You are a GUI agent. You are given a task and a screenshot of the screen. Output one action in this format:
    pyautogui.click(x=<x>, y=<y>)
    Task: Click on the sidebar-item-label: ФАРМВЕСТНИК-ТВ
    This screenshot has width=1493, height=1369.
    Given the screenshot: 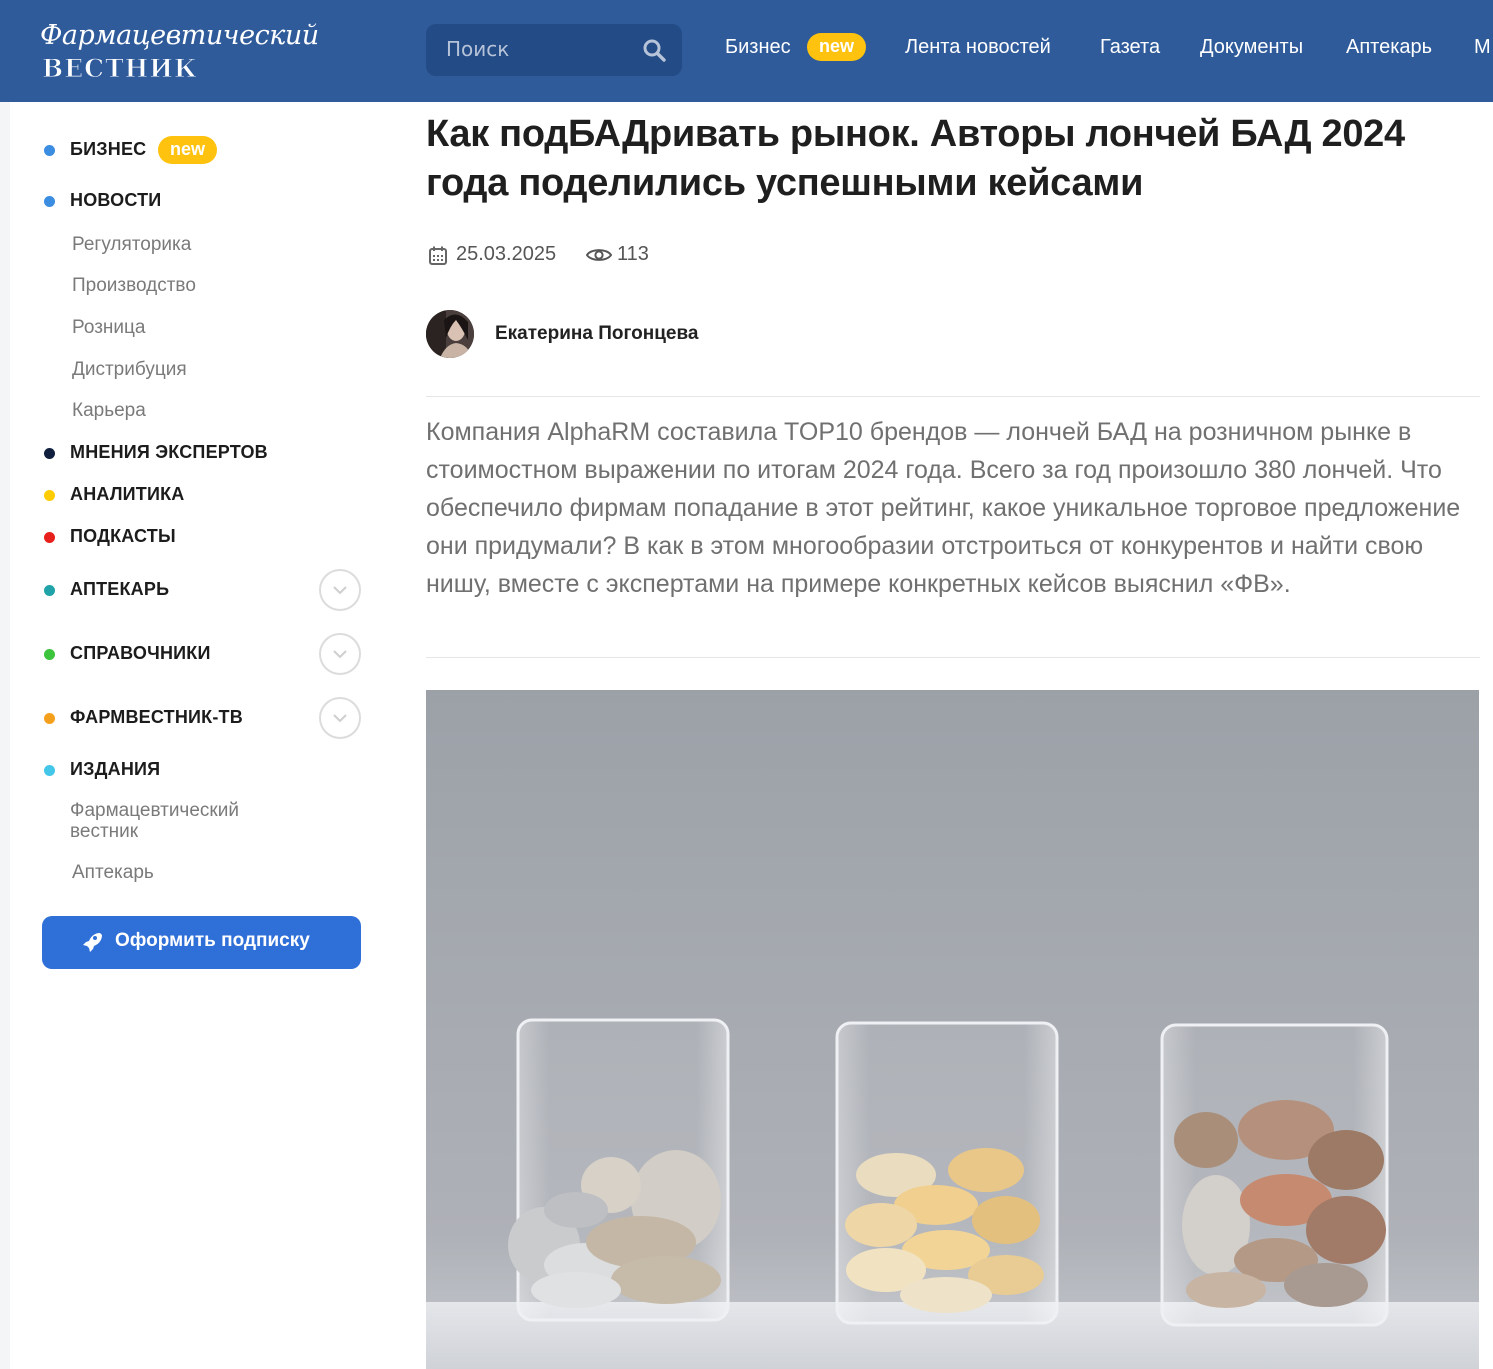 What is the action you would take?
    pyautogui.click(x=156, y=717)
    